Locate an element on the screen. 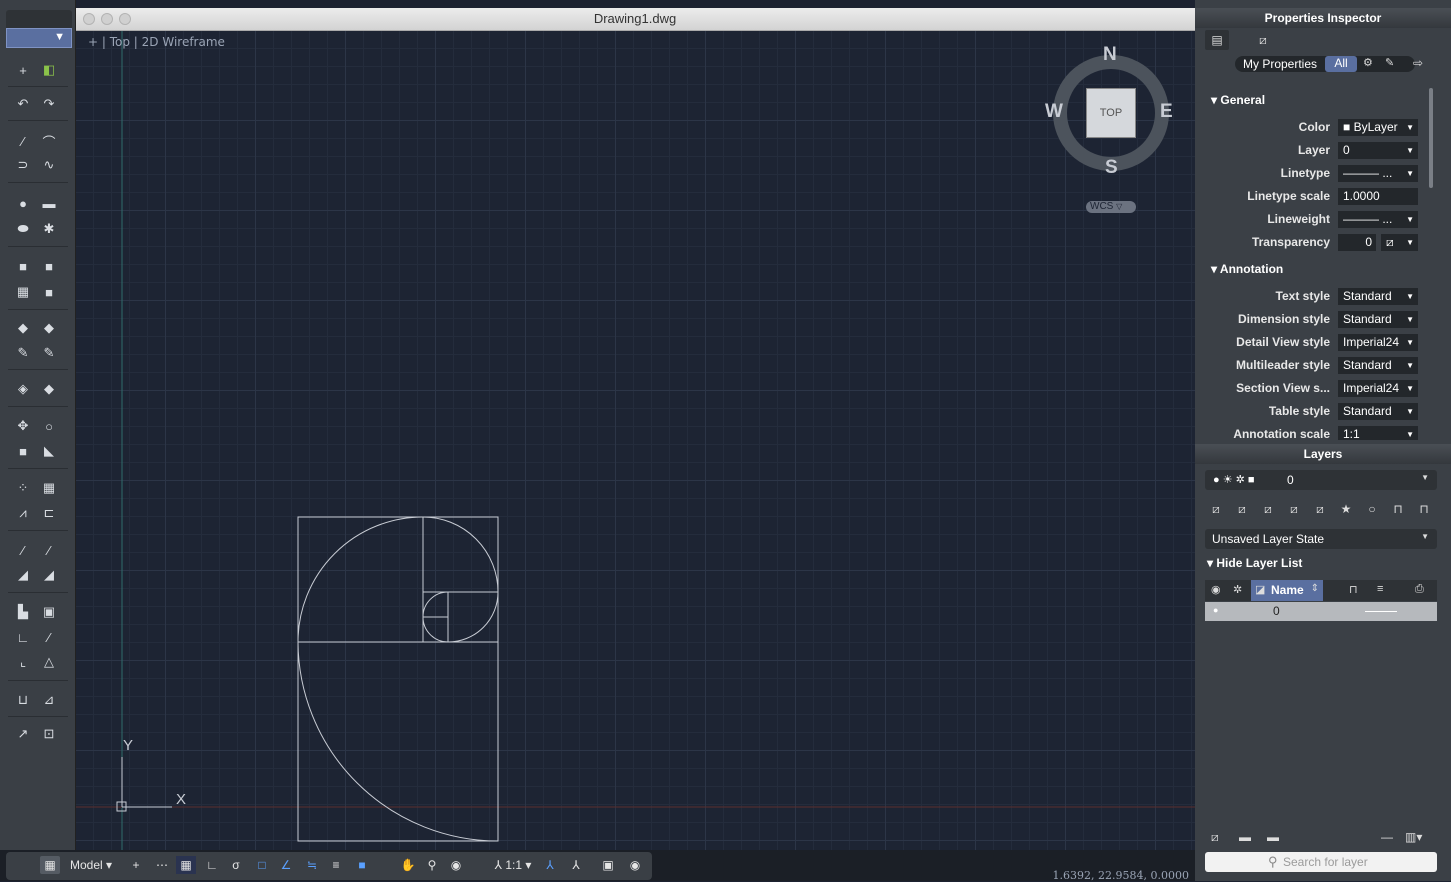 This screenshot has width=1451, height=882. ellipse-tool-icon: ⬬ is located at coordinates (23, 229).